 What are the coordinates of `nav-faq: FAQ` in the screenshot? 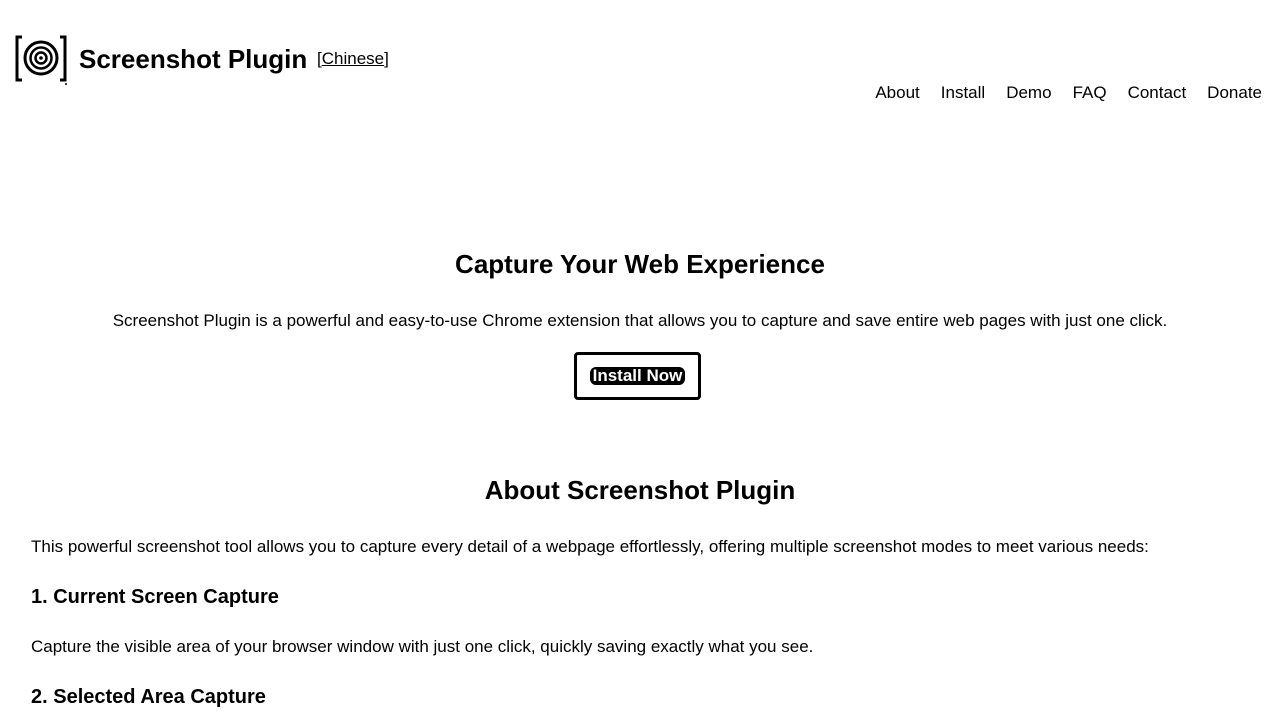 It's located at (1090, 93).